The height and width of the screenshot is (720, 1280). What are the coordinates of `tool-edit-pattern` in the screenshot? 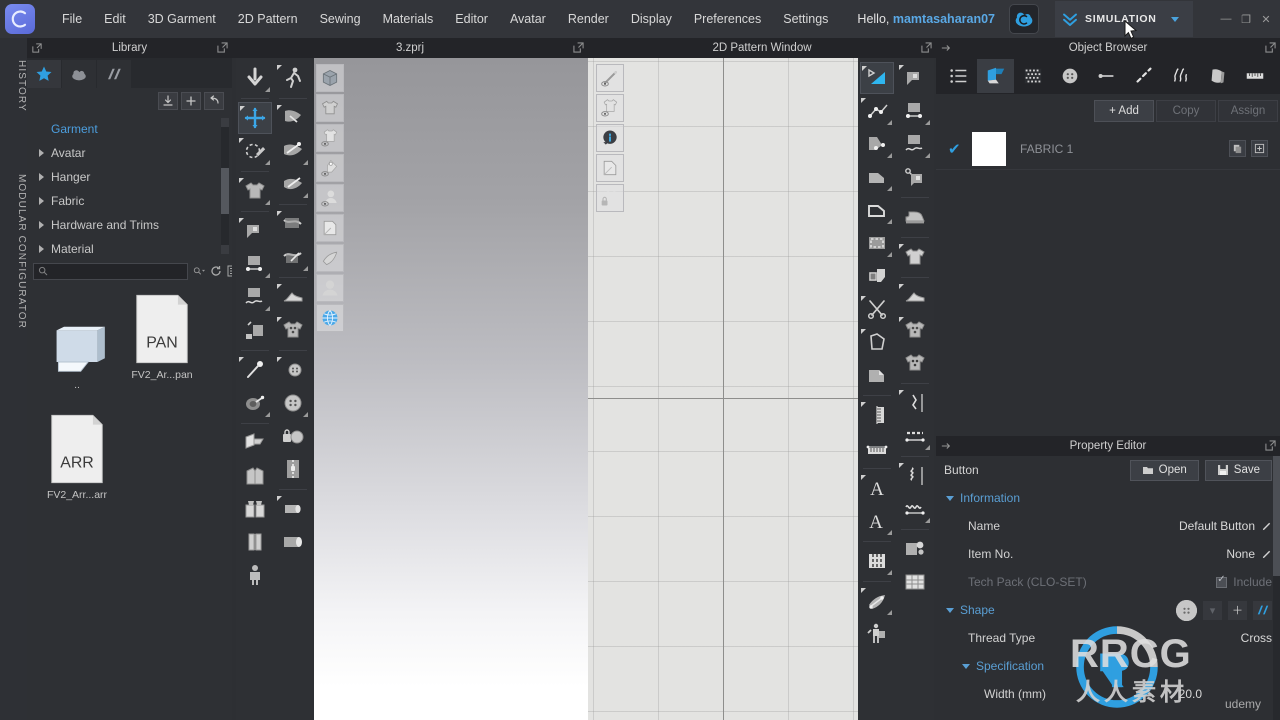 It's located at (877, 78).